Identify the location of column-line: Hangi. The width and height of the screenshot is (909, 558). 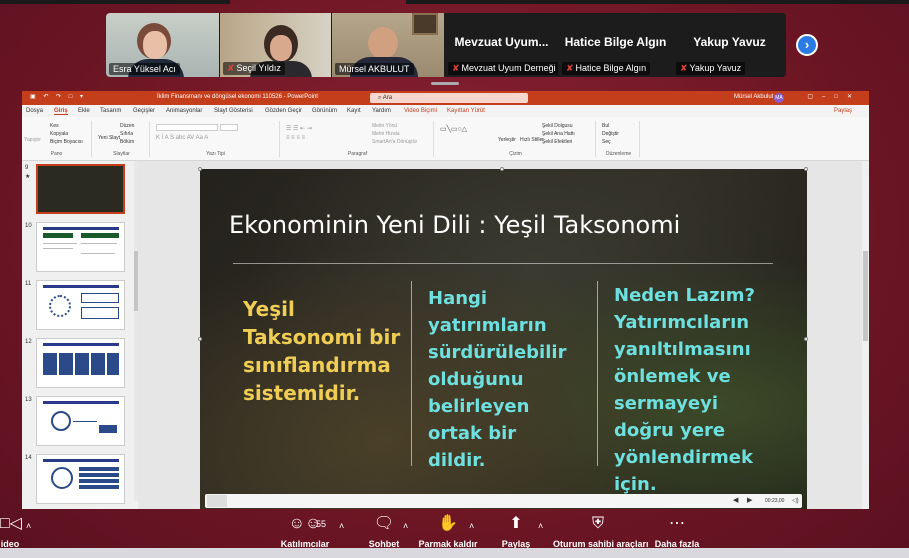
(458, 298).